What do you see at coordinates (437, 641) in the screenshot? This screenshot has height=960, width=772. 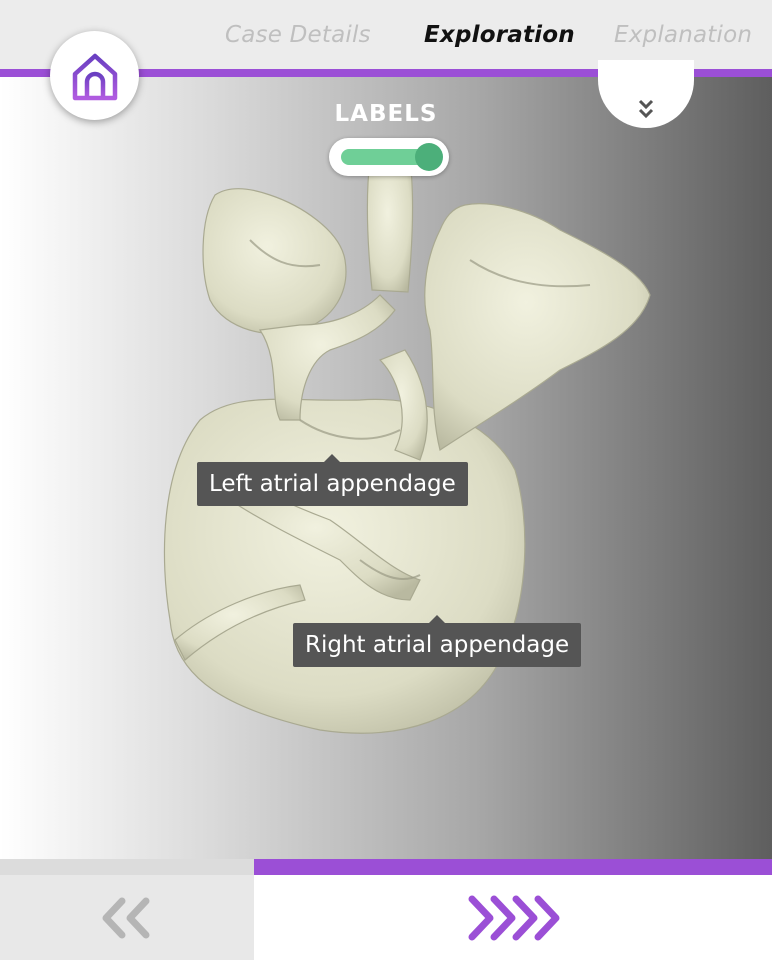 I see `label-right-atrial-appendage: Right atrial appendage` at bounding box center [437, 641].